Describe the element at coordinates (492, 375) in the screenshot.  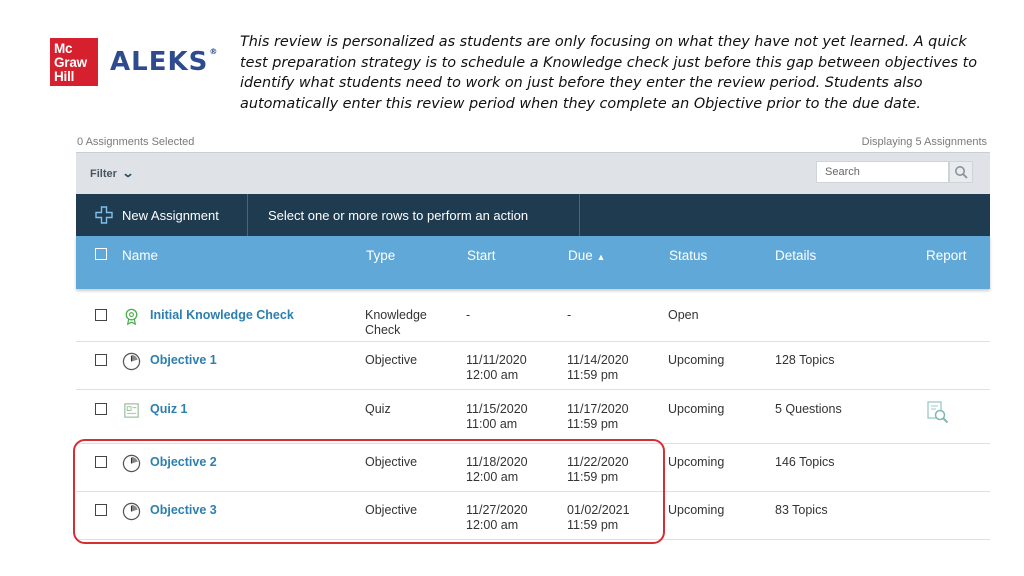
I see `start-time: 12:00 am` at that location.